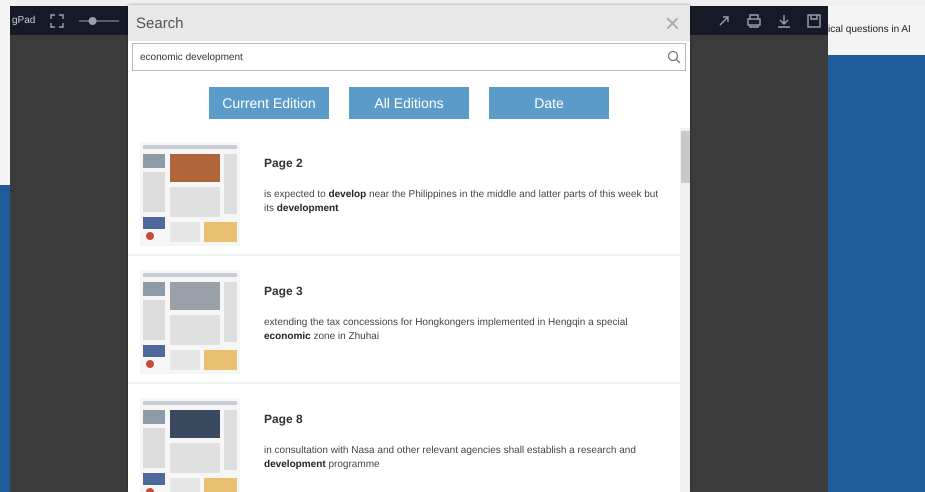 This screenshot has width=925, height=492. Describe the element at coordinates (446, 330) in the screenshot. I see `result-snippet: extending the tax concessions for Hongkongers implemented in Hengqin a special economic zone in Zhuhai` at that location.